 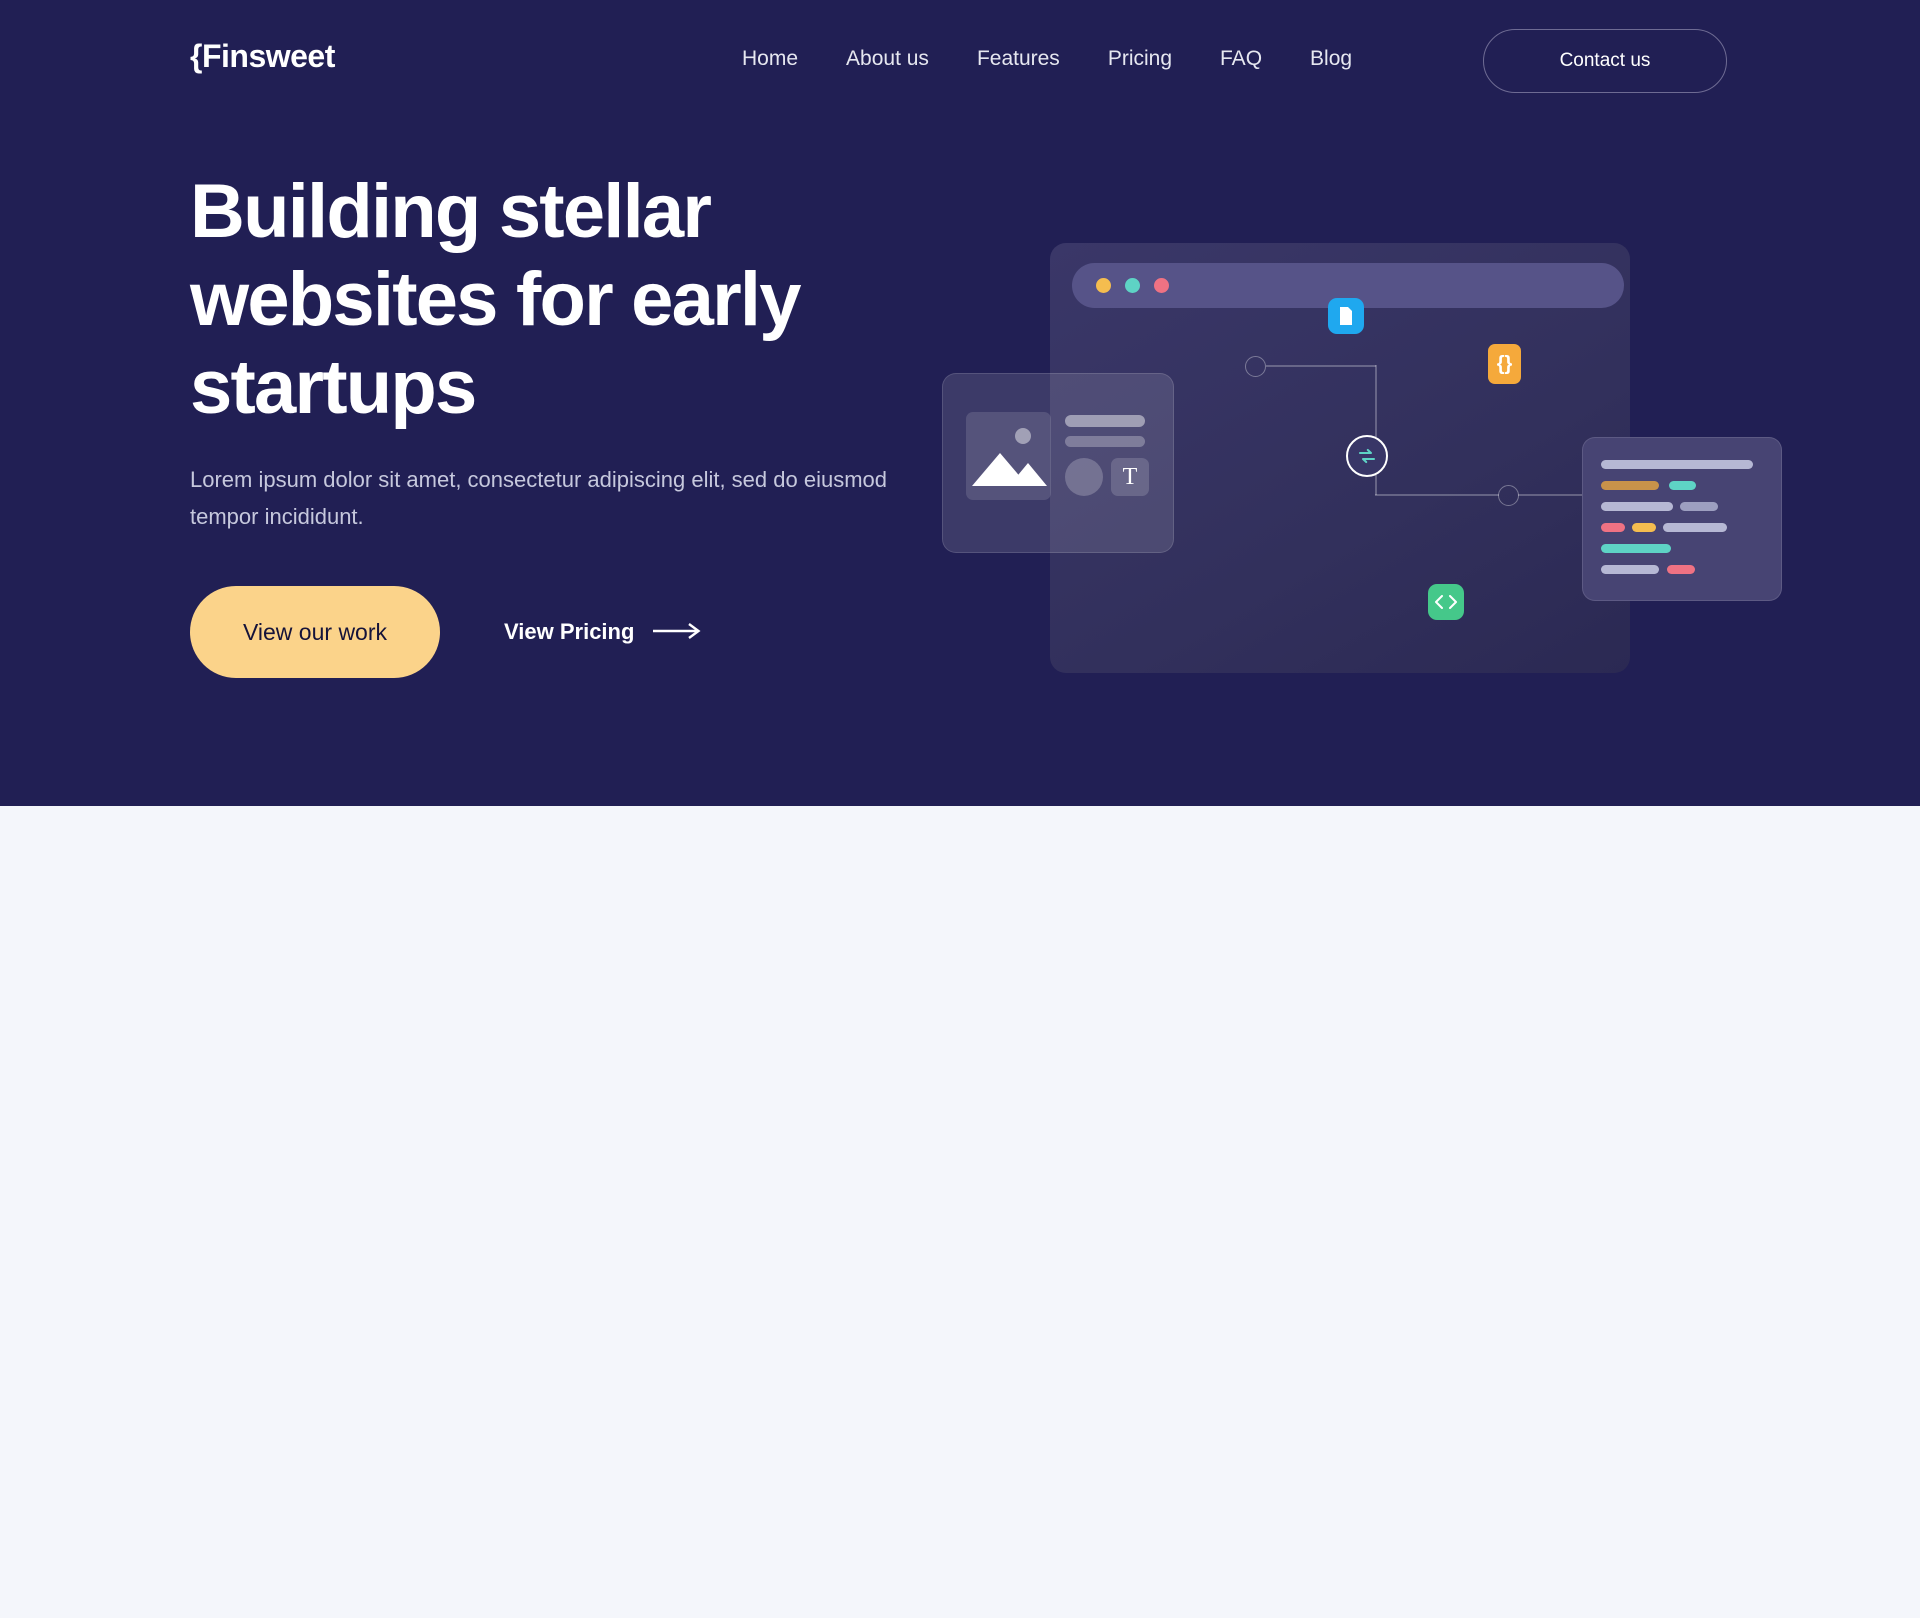 I want to click on image-placeholder-icon, so click(x=1008, y=456).